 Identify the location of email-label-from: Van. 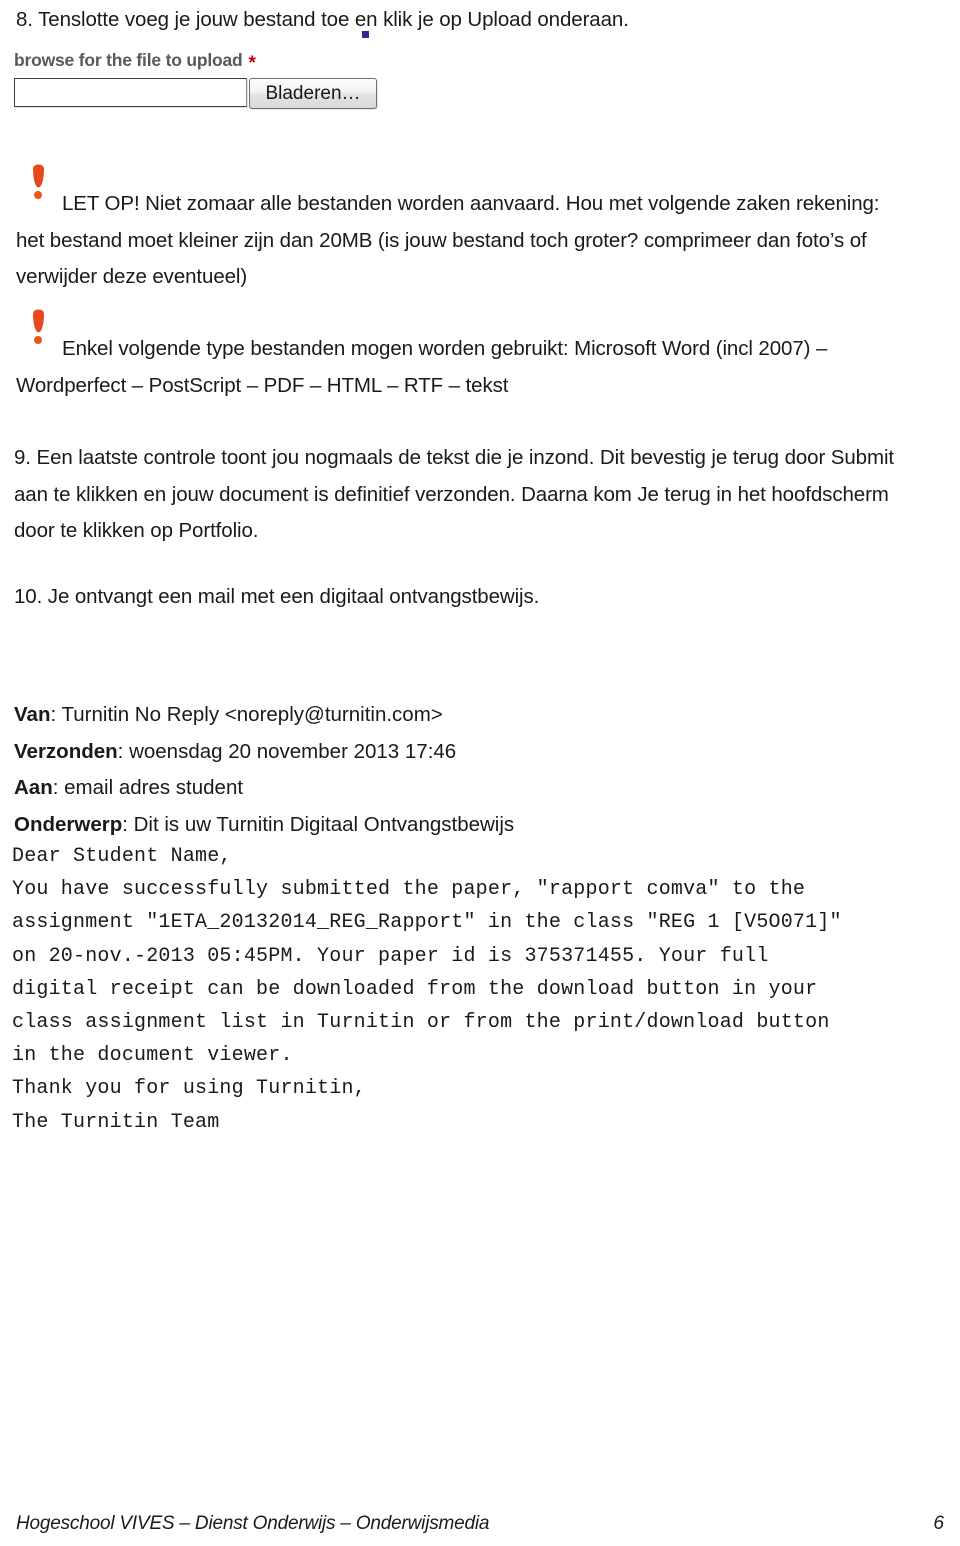
(32, 714).